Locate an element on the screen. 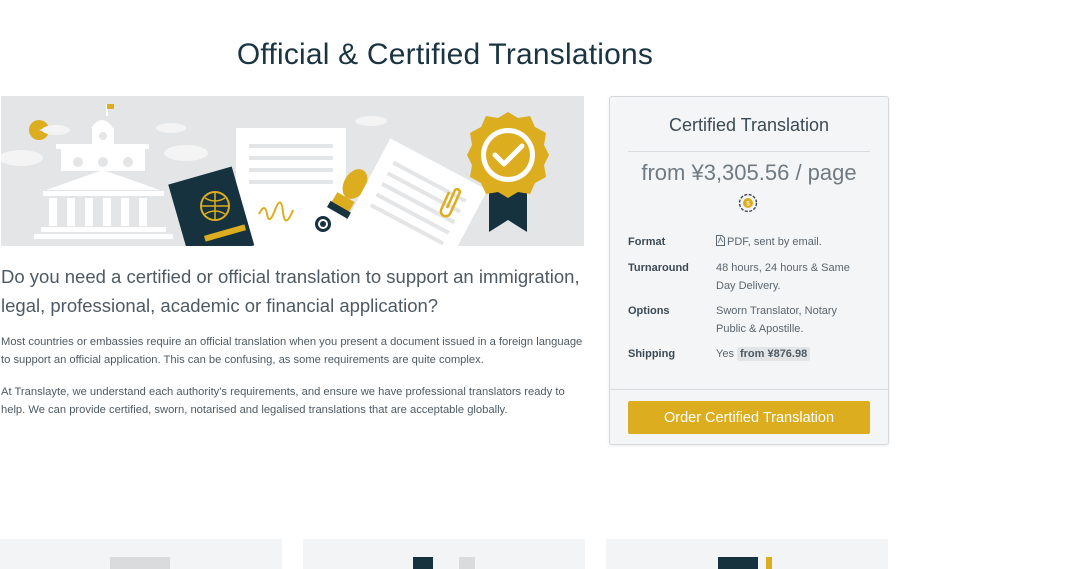  coin-currency-icon: $ is located at coordinates (748, 203).